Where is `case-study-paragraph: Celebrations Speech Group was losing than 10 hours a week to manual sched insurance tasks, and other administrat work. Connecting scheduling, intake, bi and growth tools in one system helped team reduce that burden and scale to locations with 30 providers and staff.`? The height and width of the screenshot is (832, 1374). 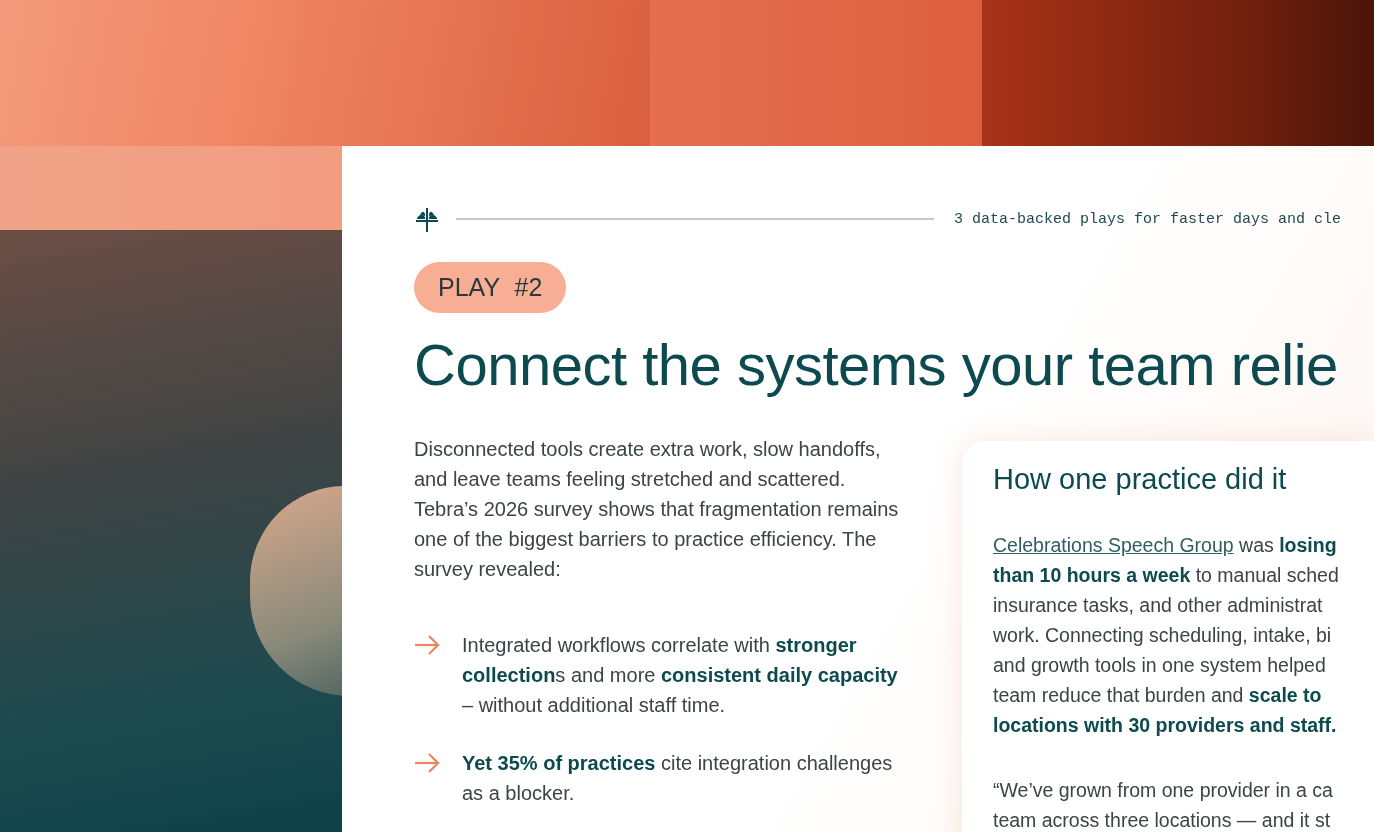
case-study-paragraph: Celebrations Speech Group was losing than 10 hours a week to manual sched insurance tasks, and other administrat work. Connecting scheduling, intake, bi and growth tools in one system helped team reduce that burden and scale to locations with 30 providers and staff. is located at coordinates (1166, 635).